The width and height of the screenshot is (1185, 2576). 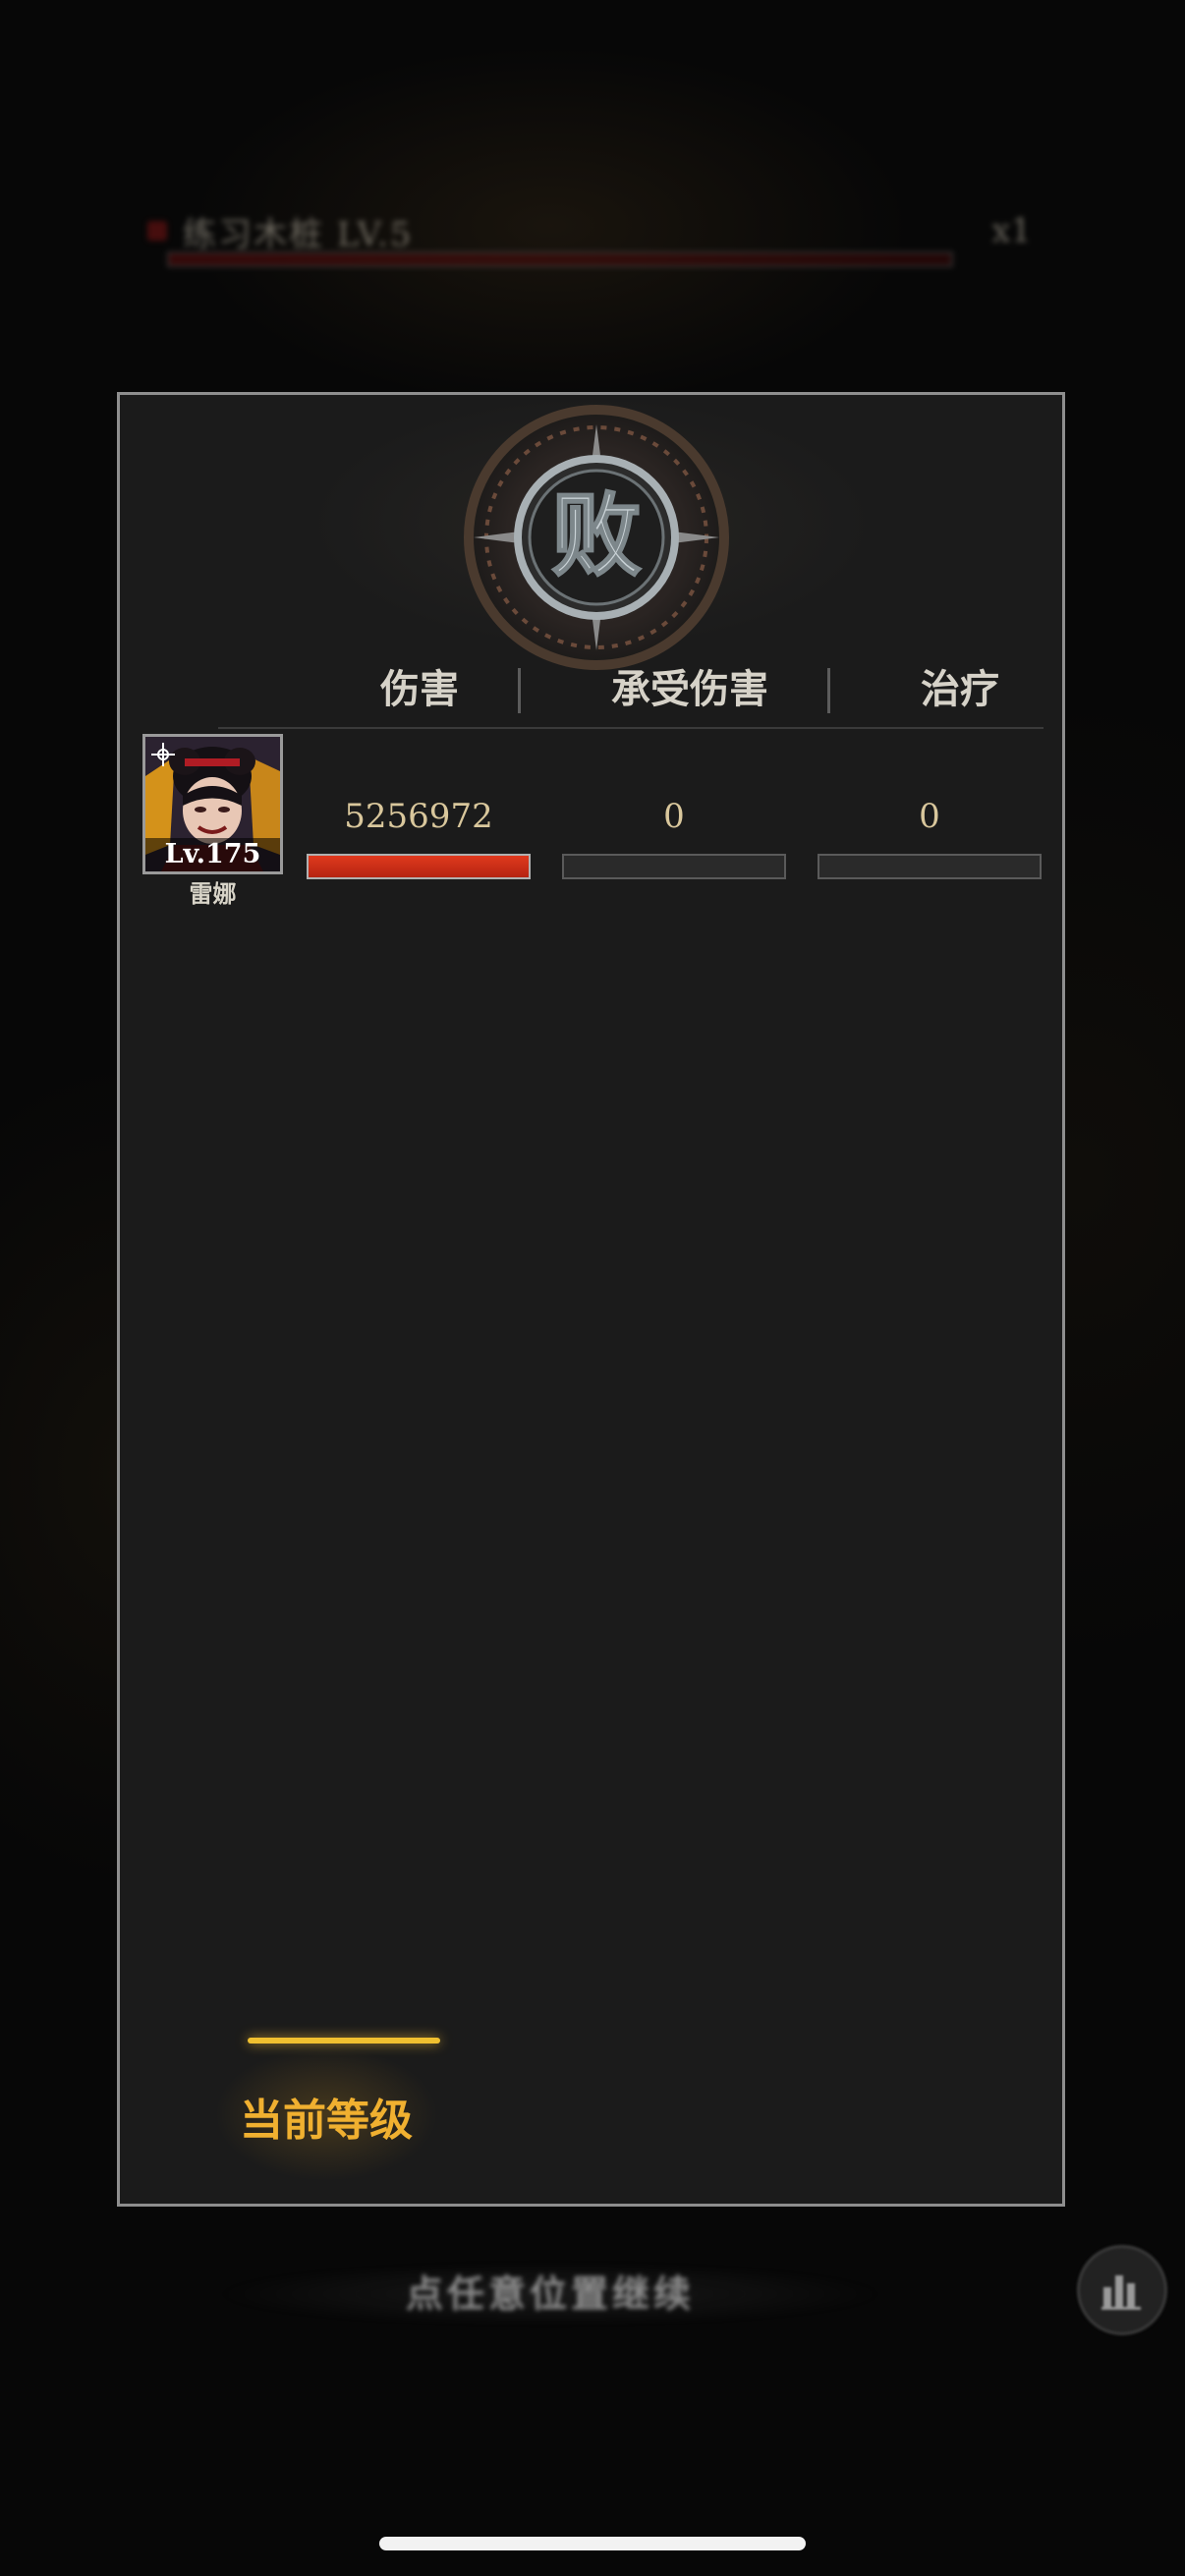 I want to click on healing-bar, so click(x=930, y=866).